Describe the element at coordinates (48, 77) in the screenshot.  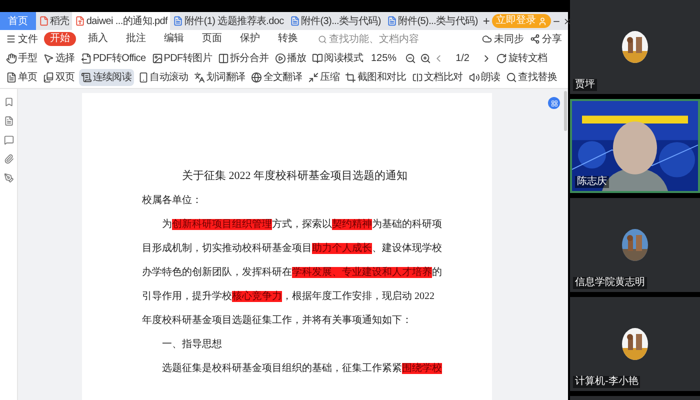
I see `pages-icon` at that location.